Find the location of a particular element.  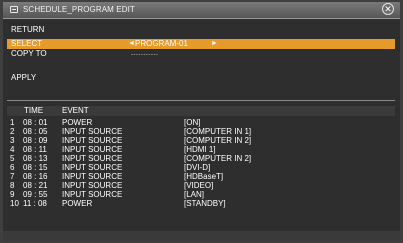

arrow-right-icon: ► is located at coordinates (214, 44).